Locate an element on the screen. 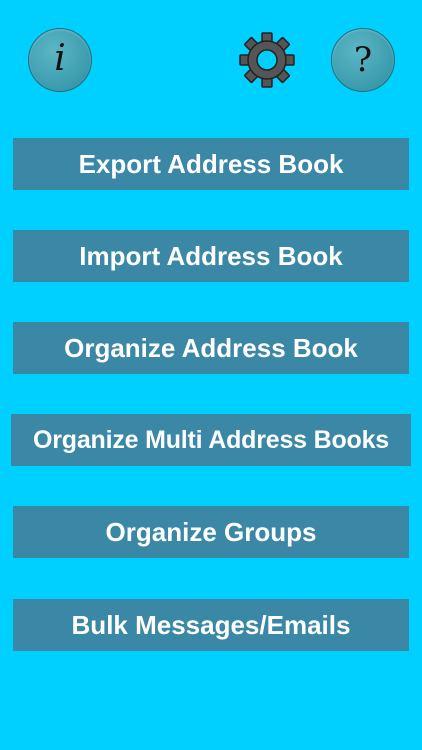 This screenshot has height=750, width=422. info-icon: i is located at coordinates (60, 58).